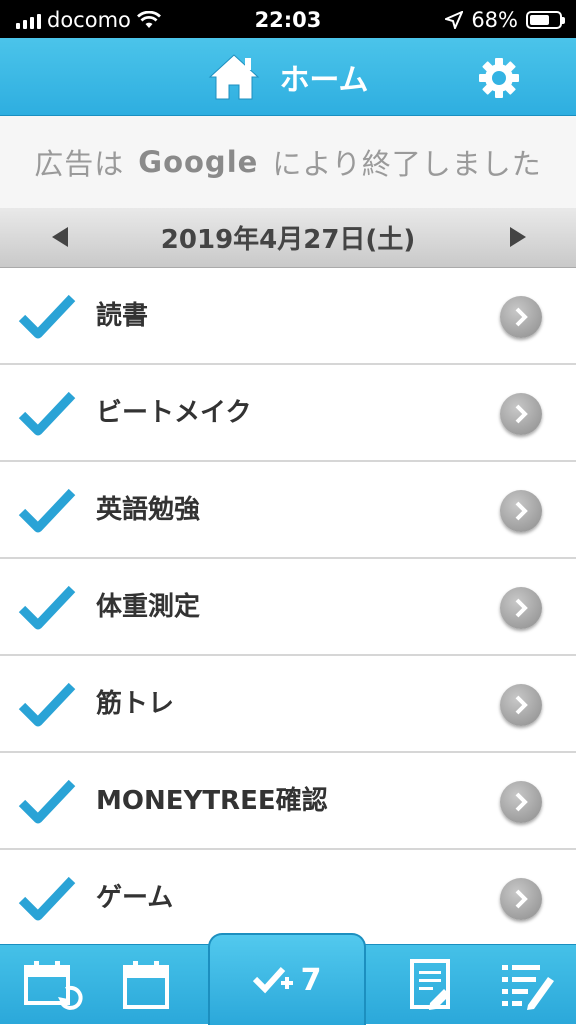 The height and width of the screenshot is (1025, 576). Describe the element at coordinates (494, 20) in the screenshot. I see `battery-percent: 68%` at that location.